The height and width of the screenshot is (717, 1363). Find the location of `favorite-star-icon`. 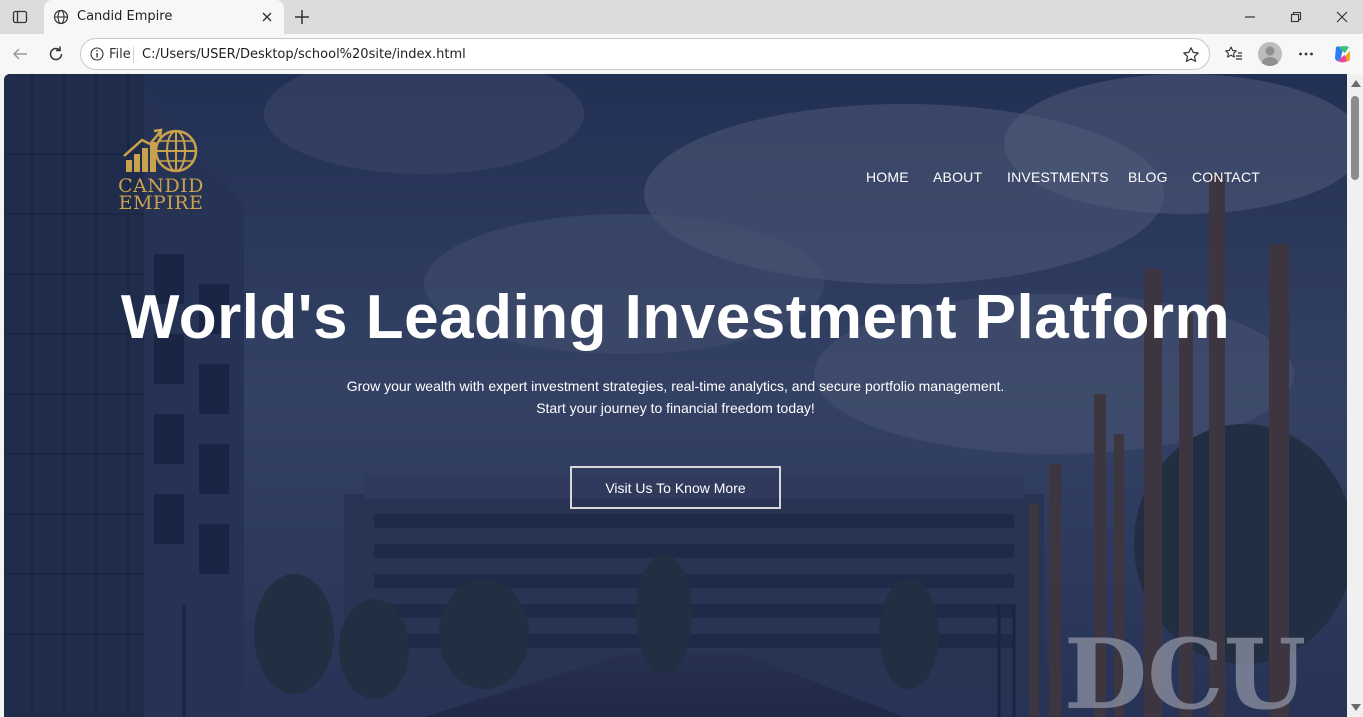

favorite-star-icon is located at coordinates (1191, 55).